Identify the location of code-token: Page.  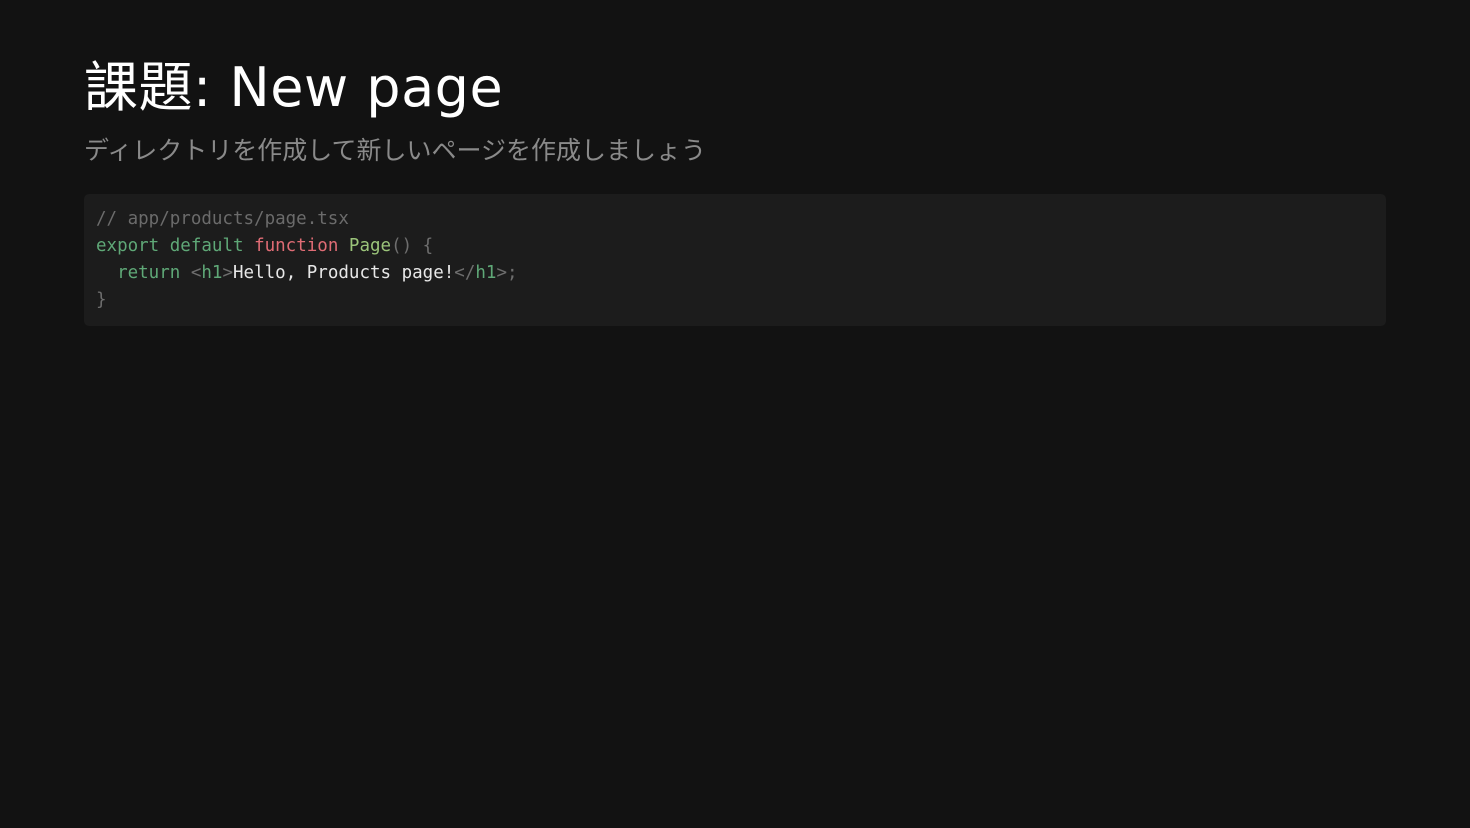
(370, 246).